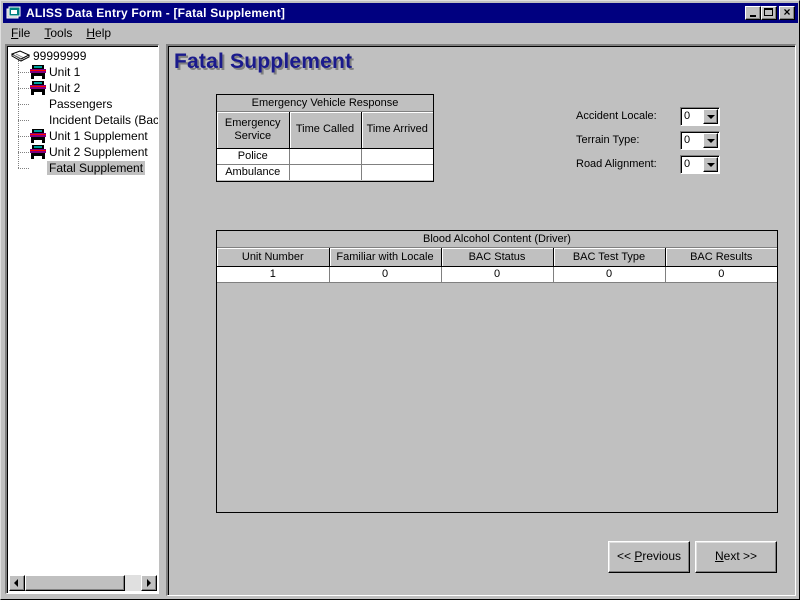 This screenshot has width=800, height=600. Describe the element at coordinates (700, 164) in the screenshot. I see `road-alignment-select: 0` at that location.